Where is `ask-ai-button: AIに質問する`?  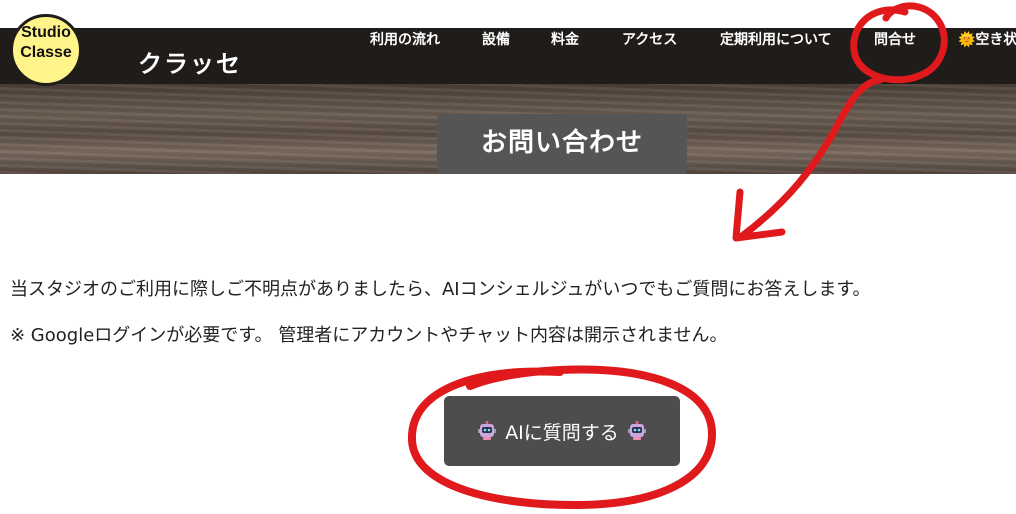
ask-ai-button: AIに質問する is located at coordinates (562, 431).